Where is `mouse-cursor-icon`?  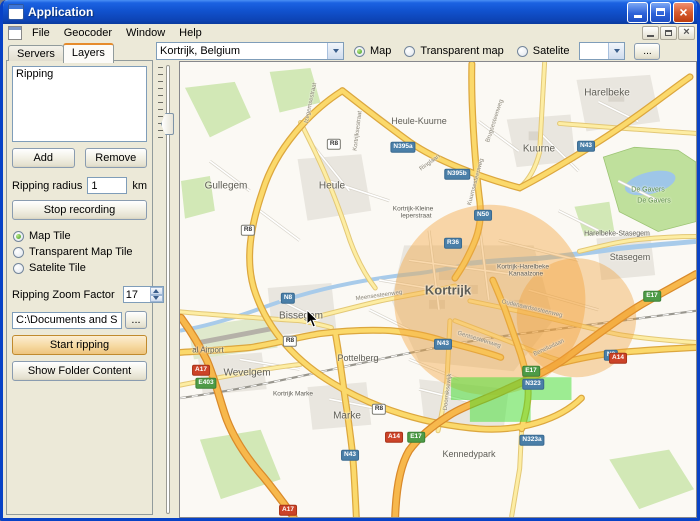
mouse-cursor-icon is located at coordinates (312, 319).